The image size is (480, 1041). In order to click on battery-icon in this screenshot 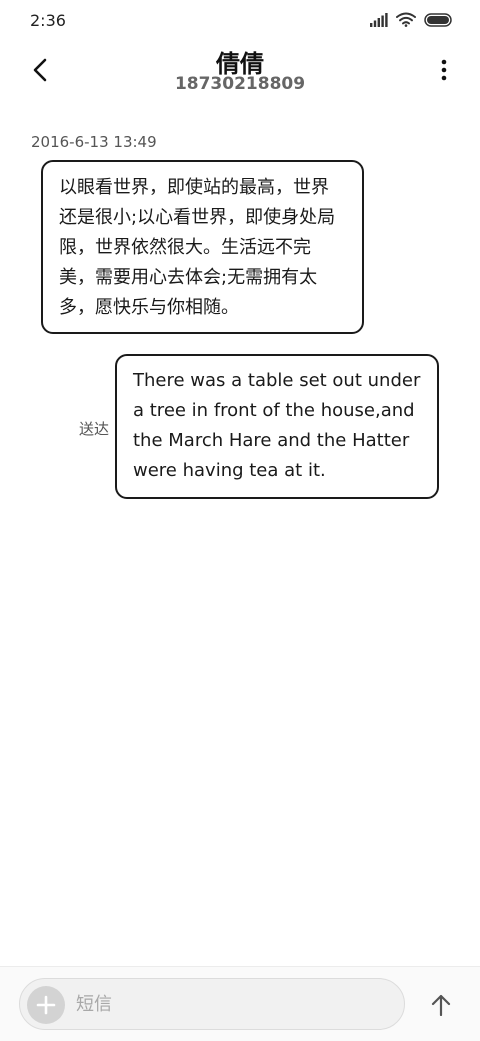, I will do `click(438, 19)`.